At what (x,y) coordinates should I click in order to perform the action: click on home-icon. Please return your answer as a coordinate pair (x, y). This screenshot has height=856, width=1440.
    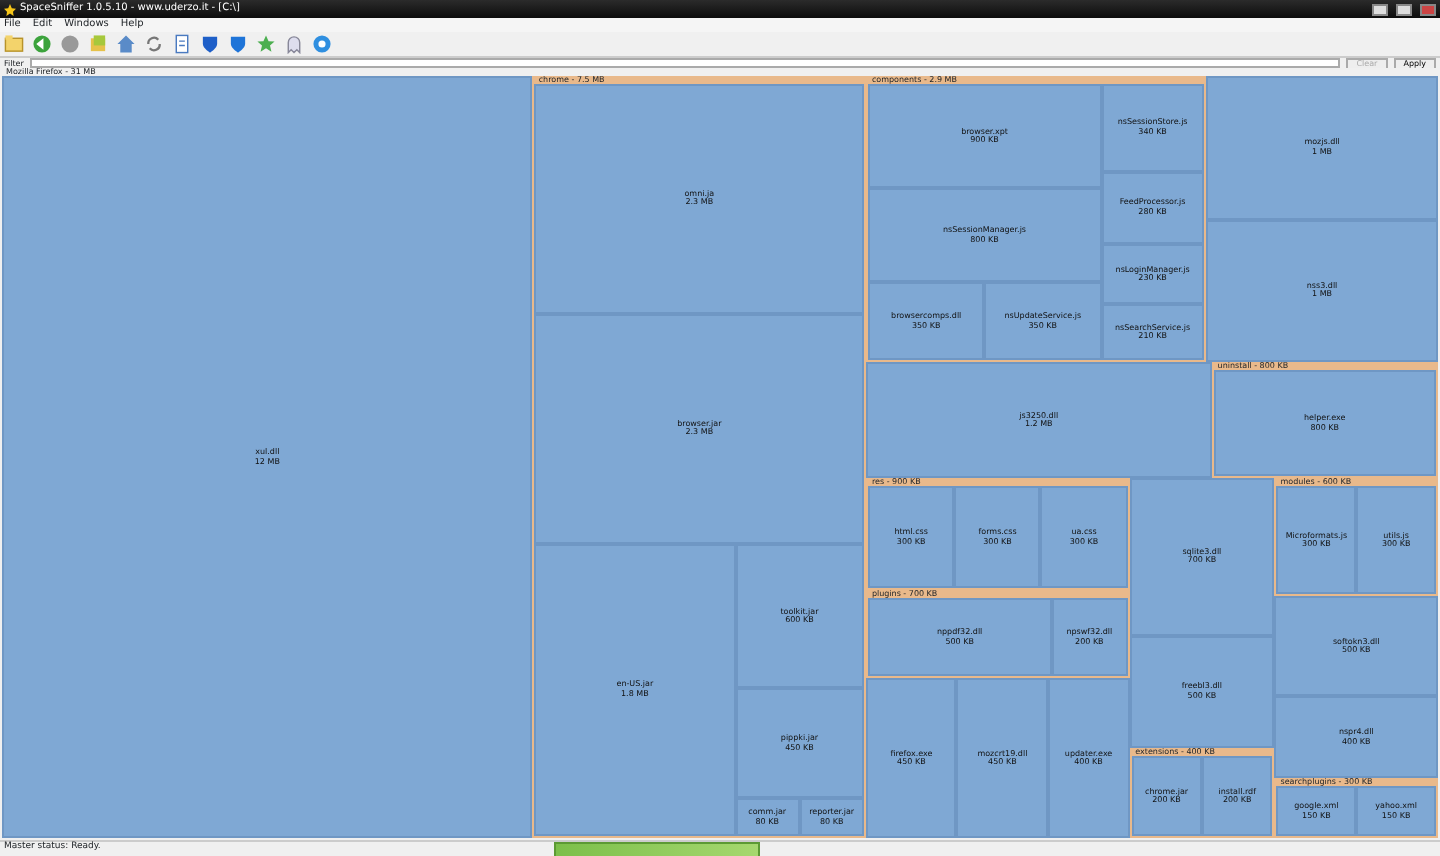
    Looking at the image, I should click on (126, 44).